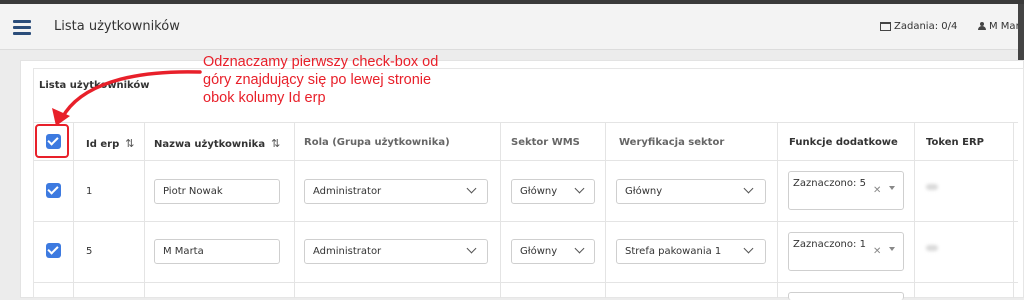 The height and width of the screenshot is (300, 1024). I want to click on column-header-token: Token ERP, so click(955, 142).